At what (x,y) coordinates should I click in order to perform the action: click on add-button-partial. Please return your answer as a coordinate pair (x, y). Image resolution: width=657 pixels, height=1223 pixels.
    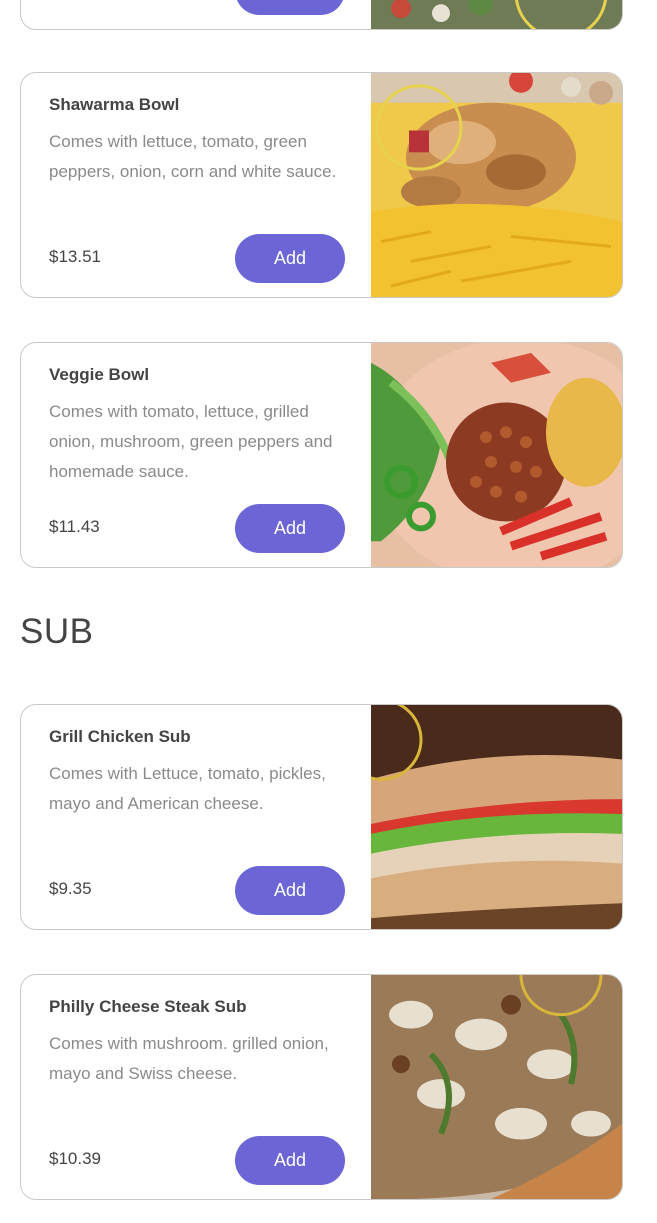
    Looking at the image, I should click on (290, 7).